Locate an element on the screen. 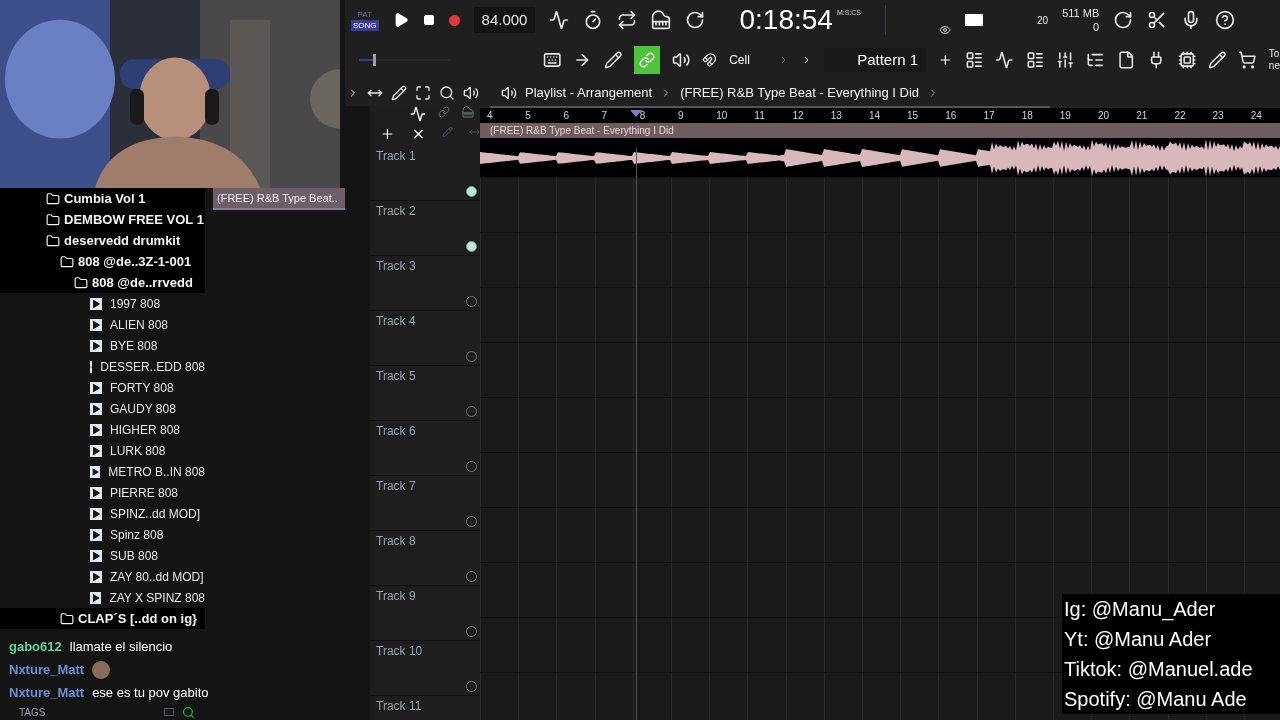 The height and width of the screenshot is (720, 1280). bar-number: 14 is located at coordinates (874, 116).